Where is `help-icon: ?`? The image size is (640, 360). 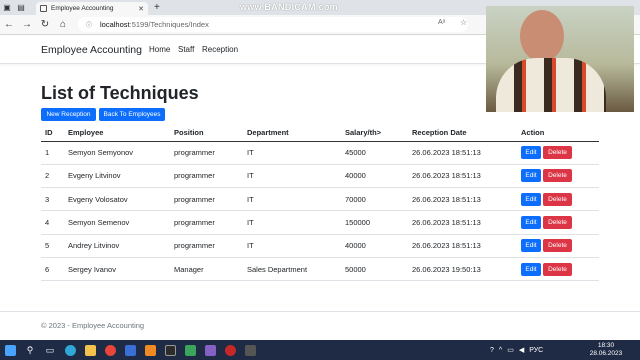 help-icon: ? is located at coordinates (492, 350).